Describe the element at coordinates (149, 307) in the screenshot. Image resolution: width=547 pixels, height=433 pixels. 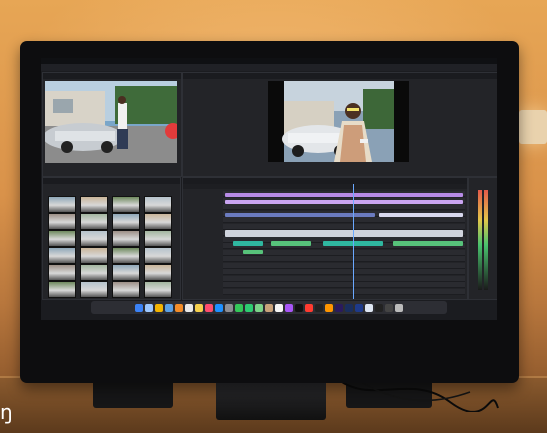
I see `safari-icon` at that location.